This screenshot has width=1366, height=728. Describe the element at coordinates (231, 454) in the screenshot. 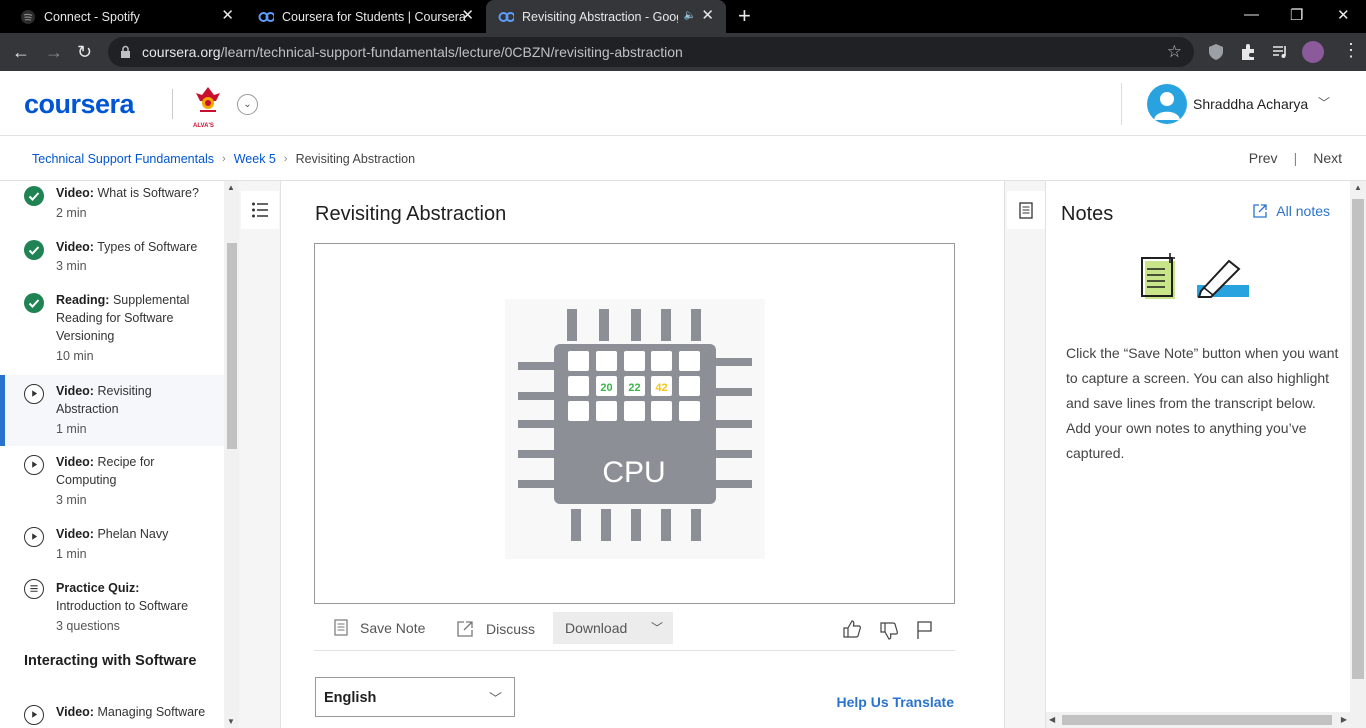

I see `sidebar-scrollbar: ▲ ▼` at that location.